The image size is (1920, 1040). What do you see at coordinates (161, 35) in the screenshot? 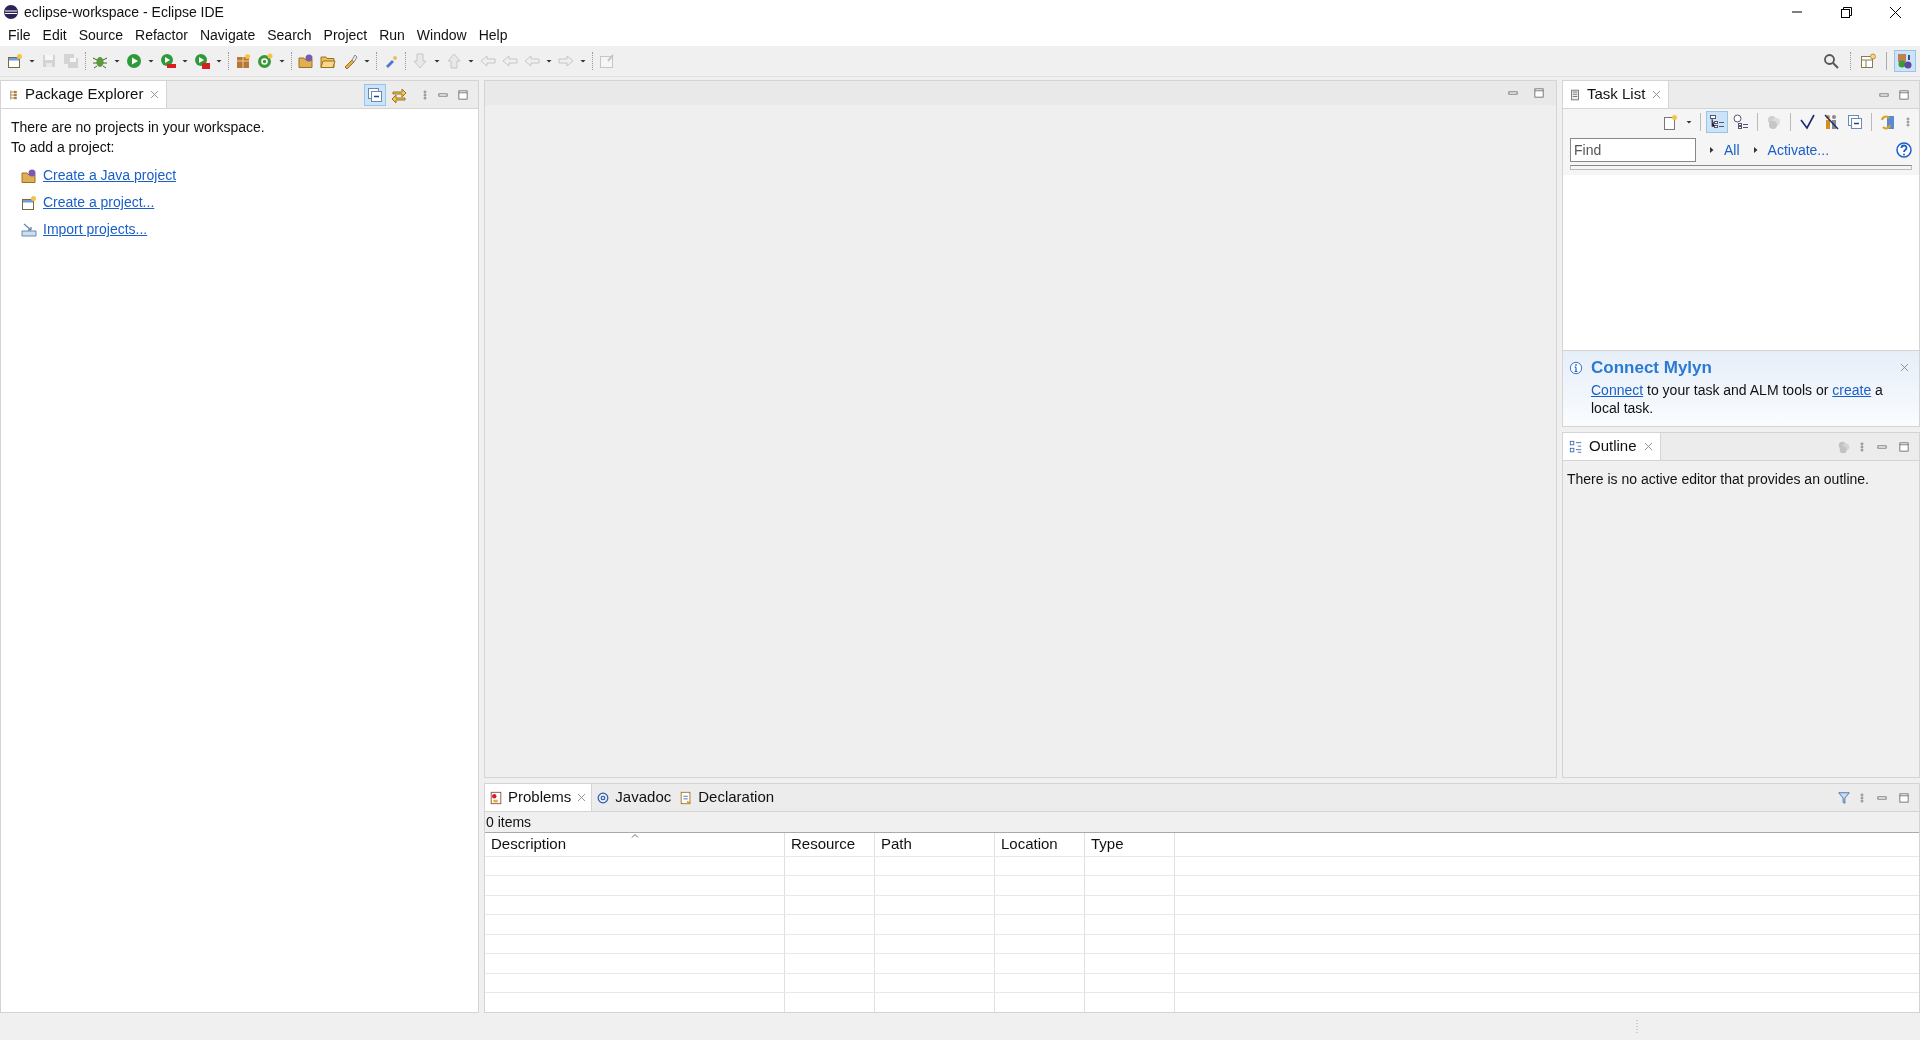
I see `menu-item: Refactor` at bounding box center [161, 35].